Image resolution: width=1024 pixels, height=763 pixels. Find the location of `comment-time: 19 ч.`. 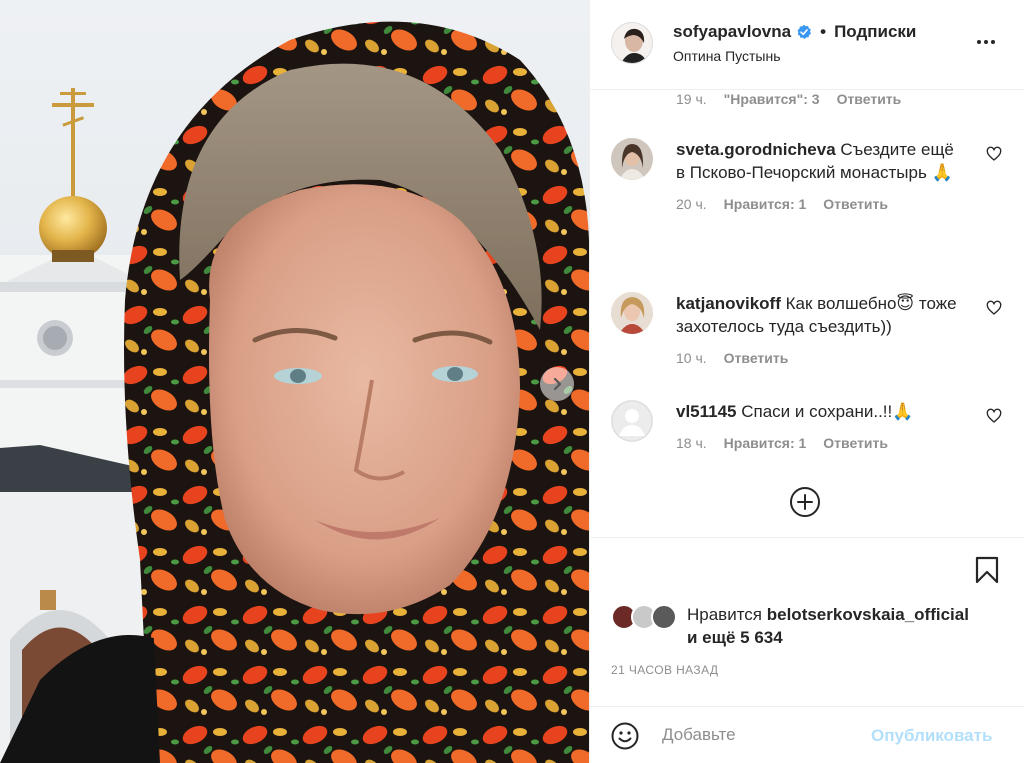

comment-time: 19 ч. is located at coordinates (691, 99).